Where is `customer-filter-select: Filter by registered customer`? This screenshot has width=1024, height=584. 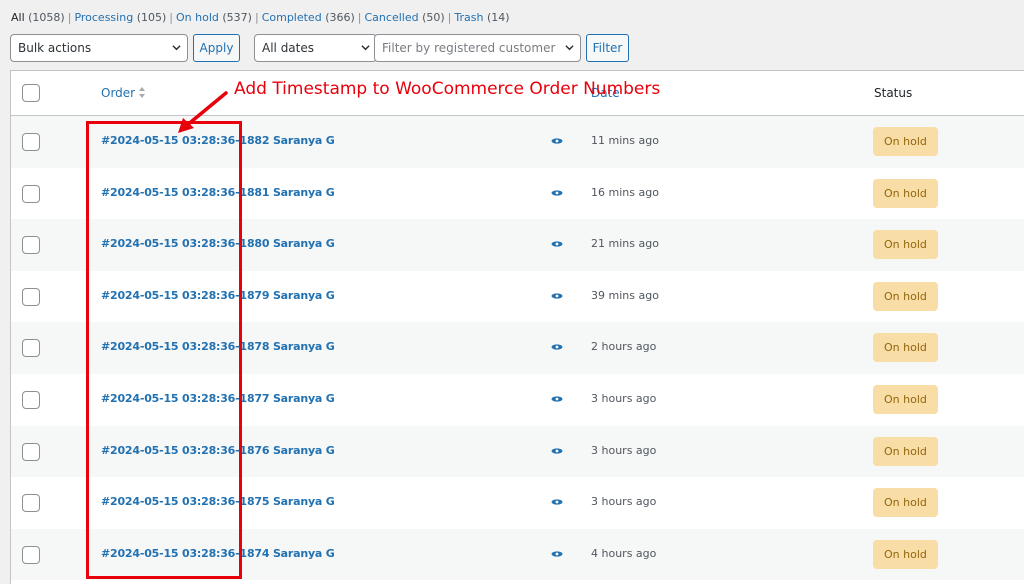 customer-filter-select: Filter by registered customer is located at coordinates (477, 48).